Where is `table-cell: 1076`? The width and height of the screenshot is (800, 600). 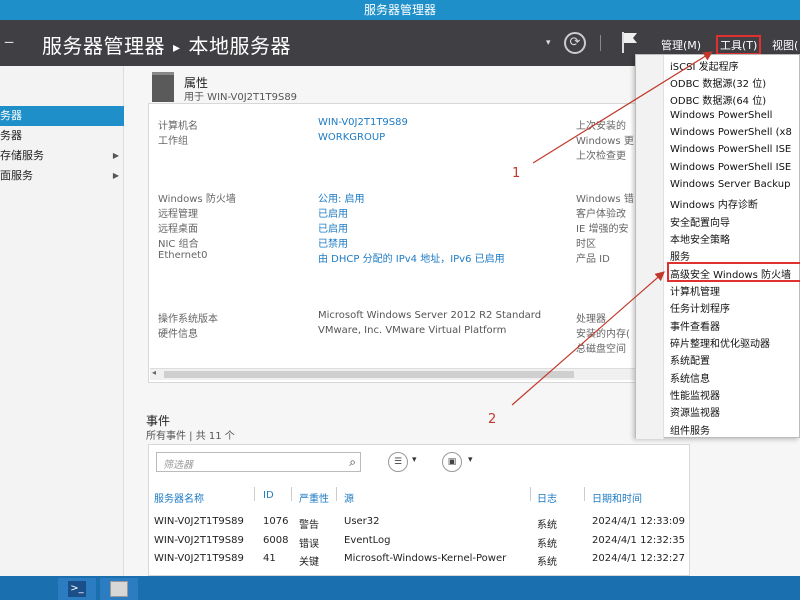
table-cell: 1076 is located at coordinates (275, 521).